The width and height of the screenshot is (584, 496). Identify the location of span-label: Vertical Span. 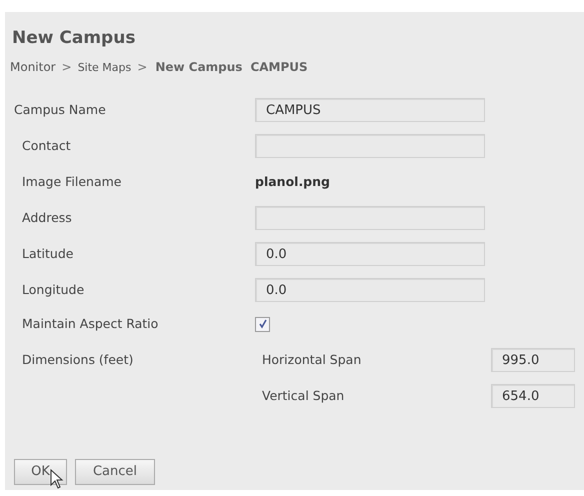
(303, 395).